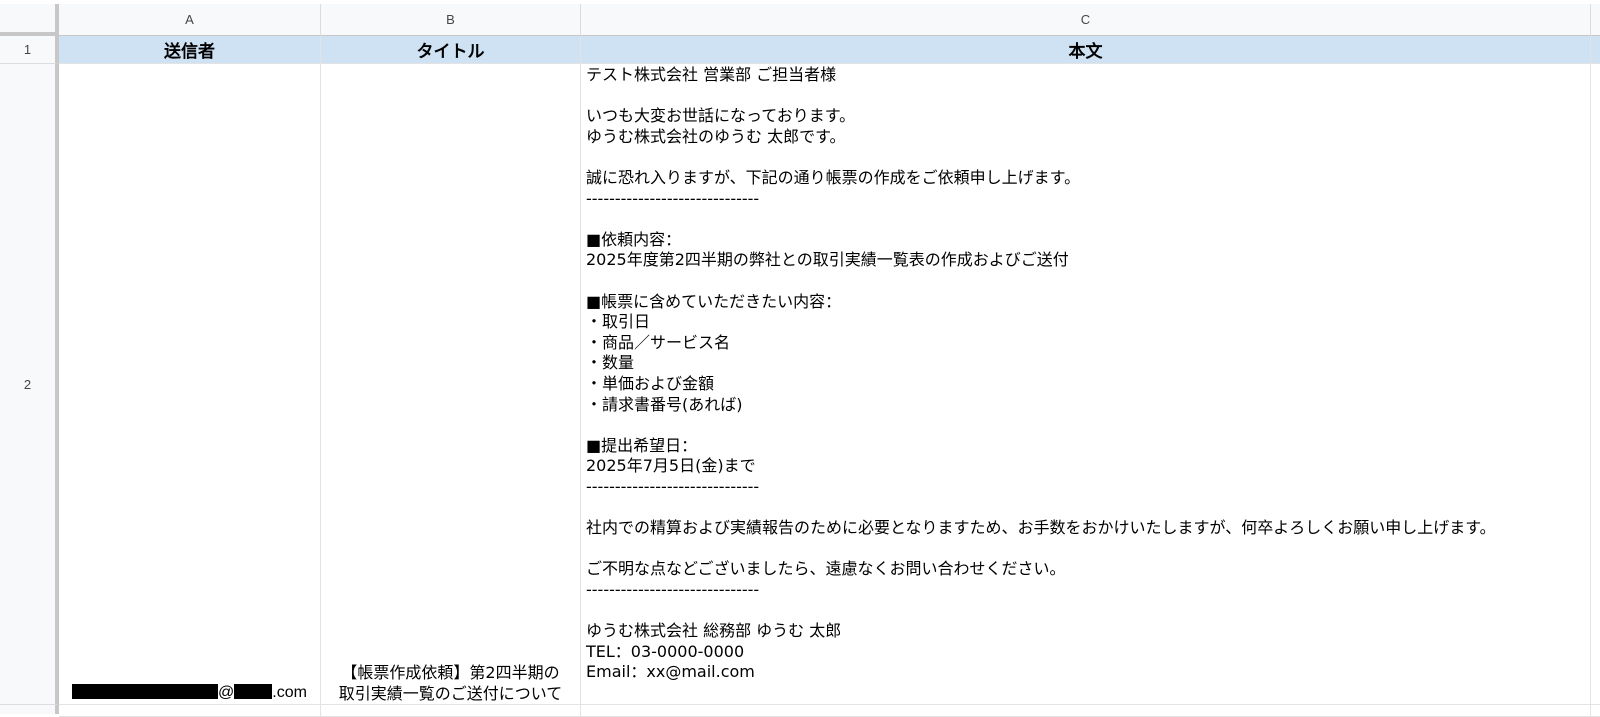 The height and width of the screenshot is (717, 1600). I want to click on cell-a3, so click(190, 711).